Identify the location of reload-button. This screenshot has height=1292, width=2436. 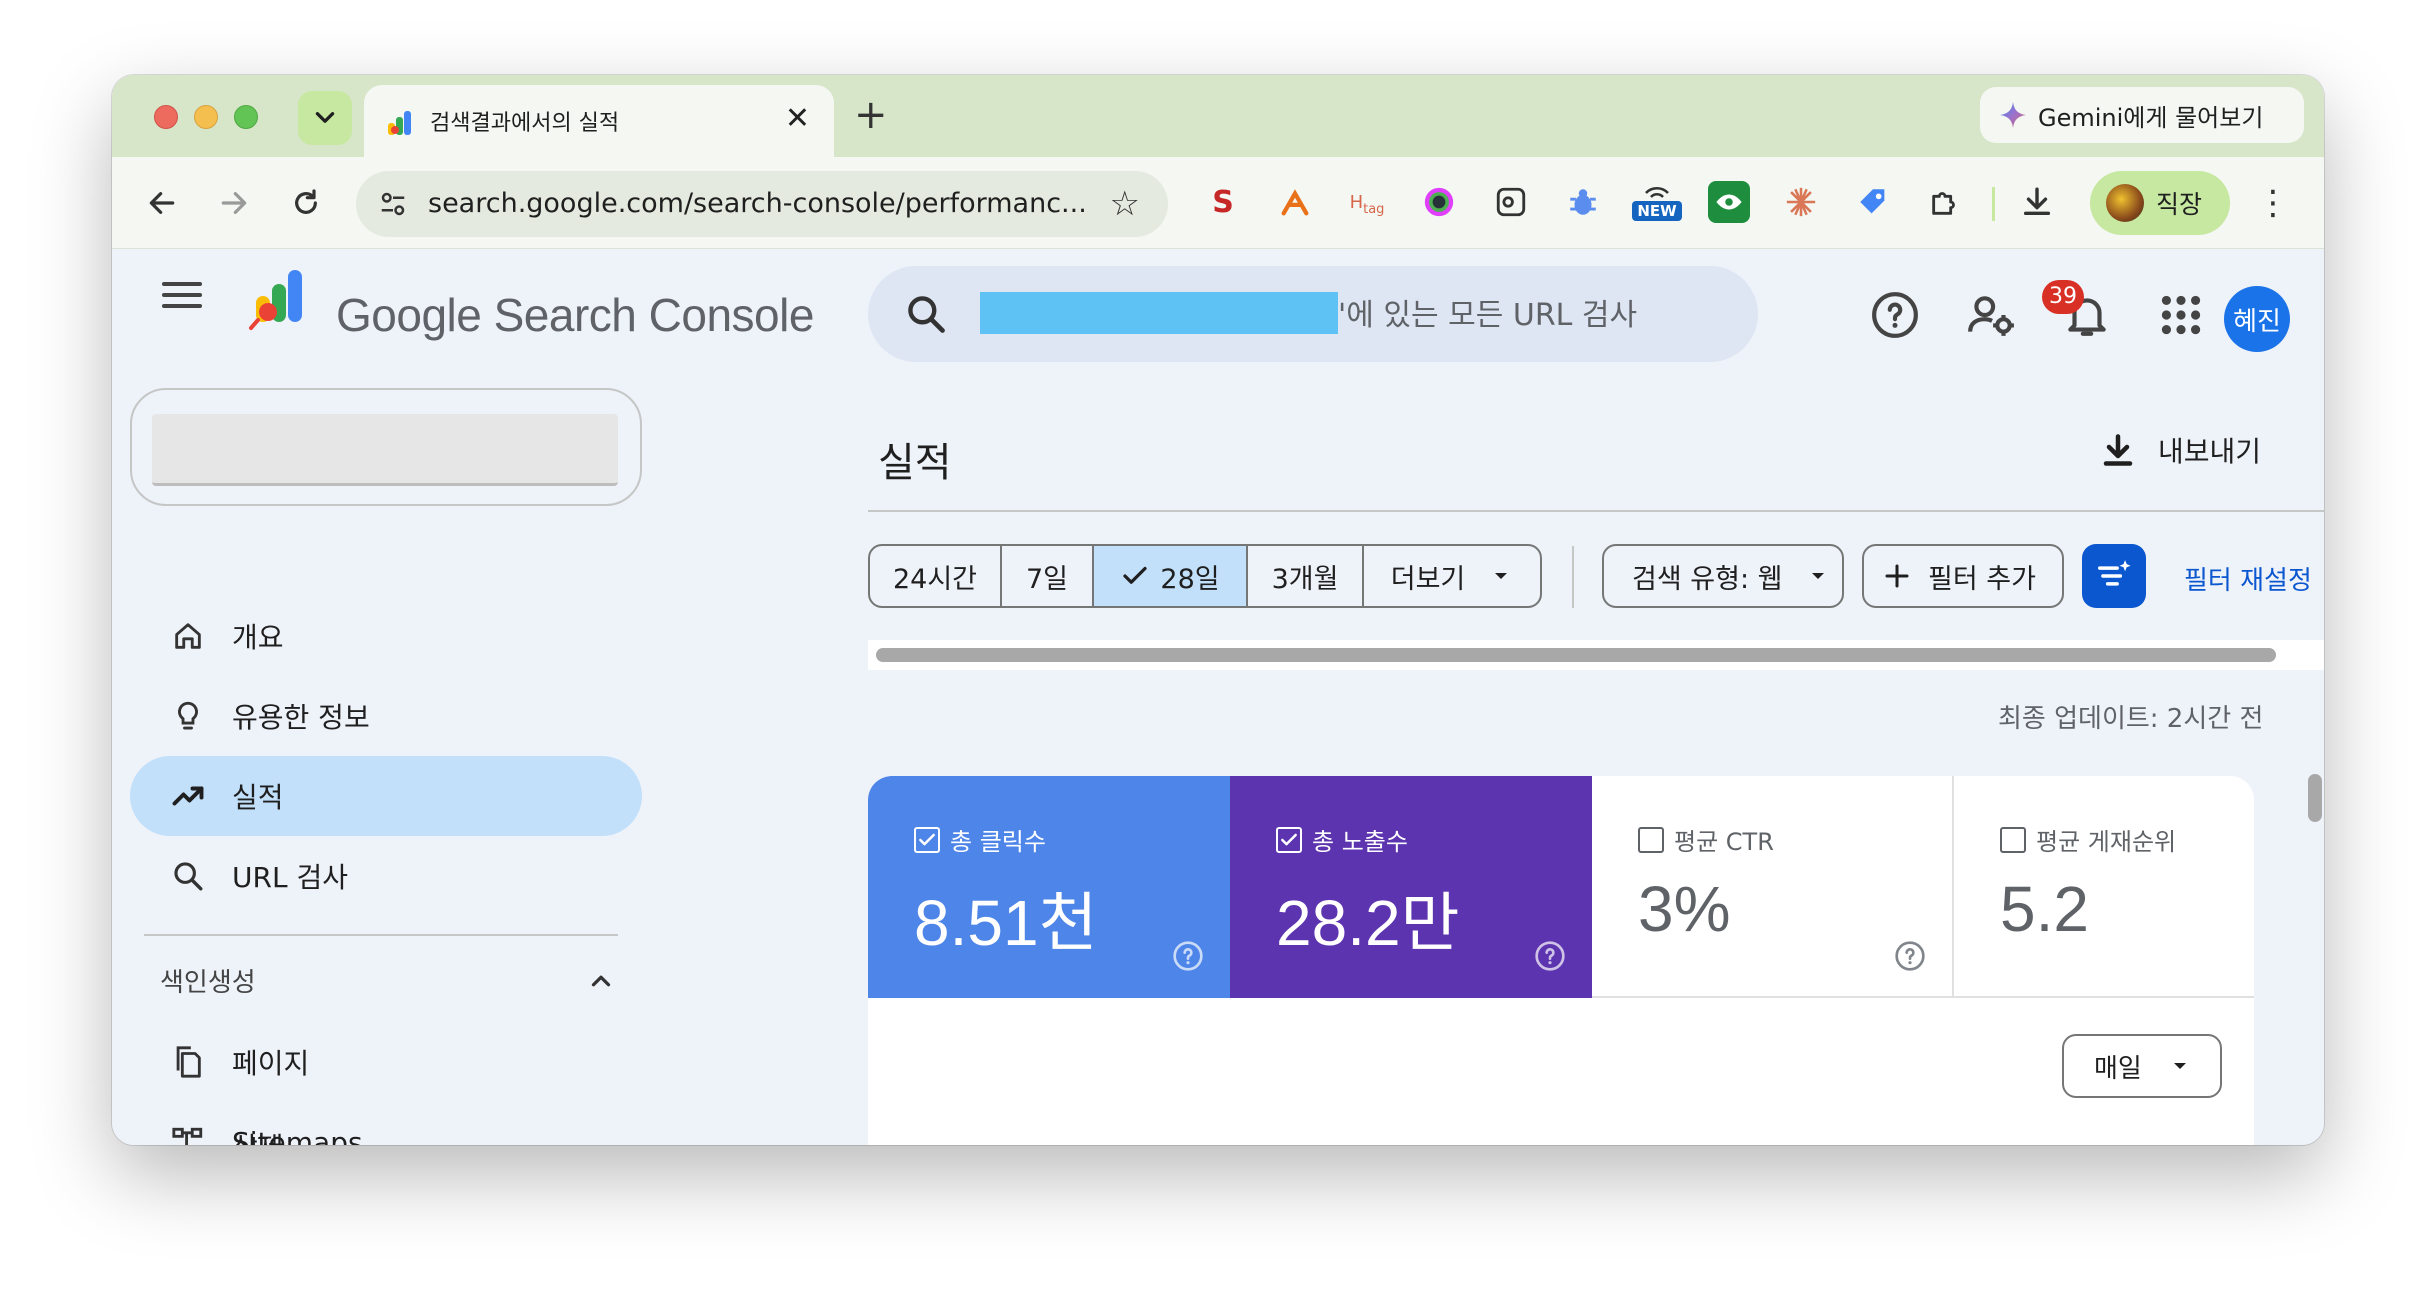
(306, 203).